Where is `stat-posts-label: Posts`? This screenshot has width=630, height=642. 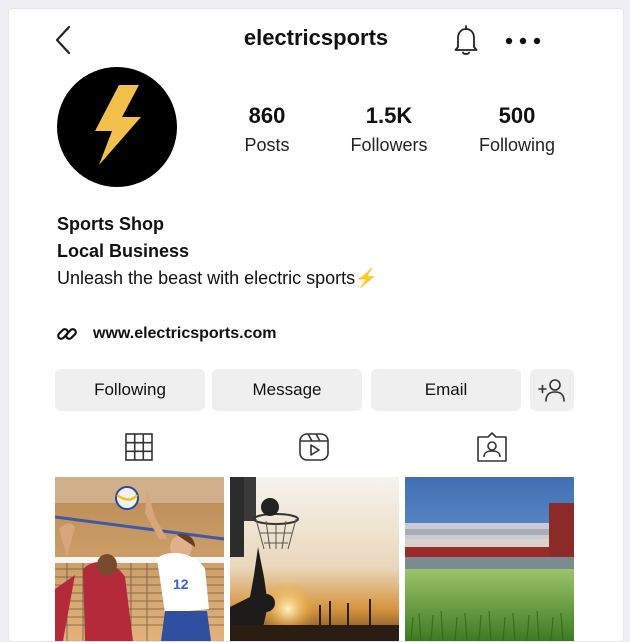 stat-posts-label: Posts is located at coordinates (267, 145).